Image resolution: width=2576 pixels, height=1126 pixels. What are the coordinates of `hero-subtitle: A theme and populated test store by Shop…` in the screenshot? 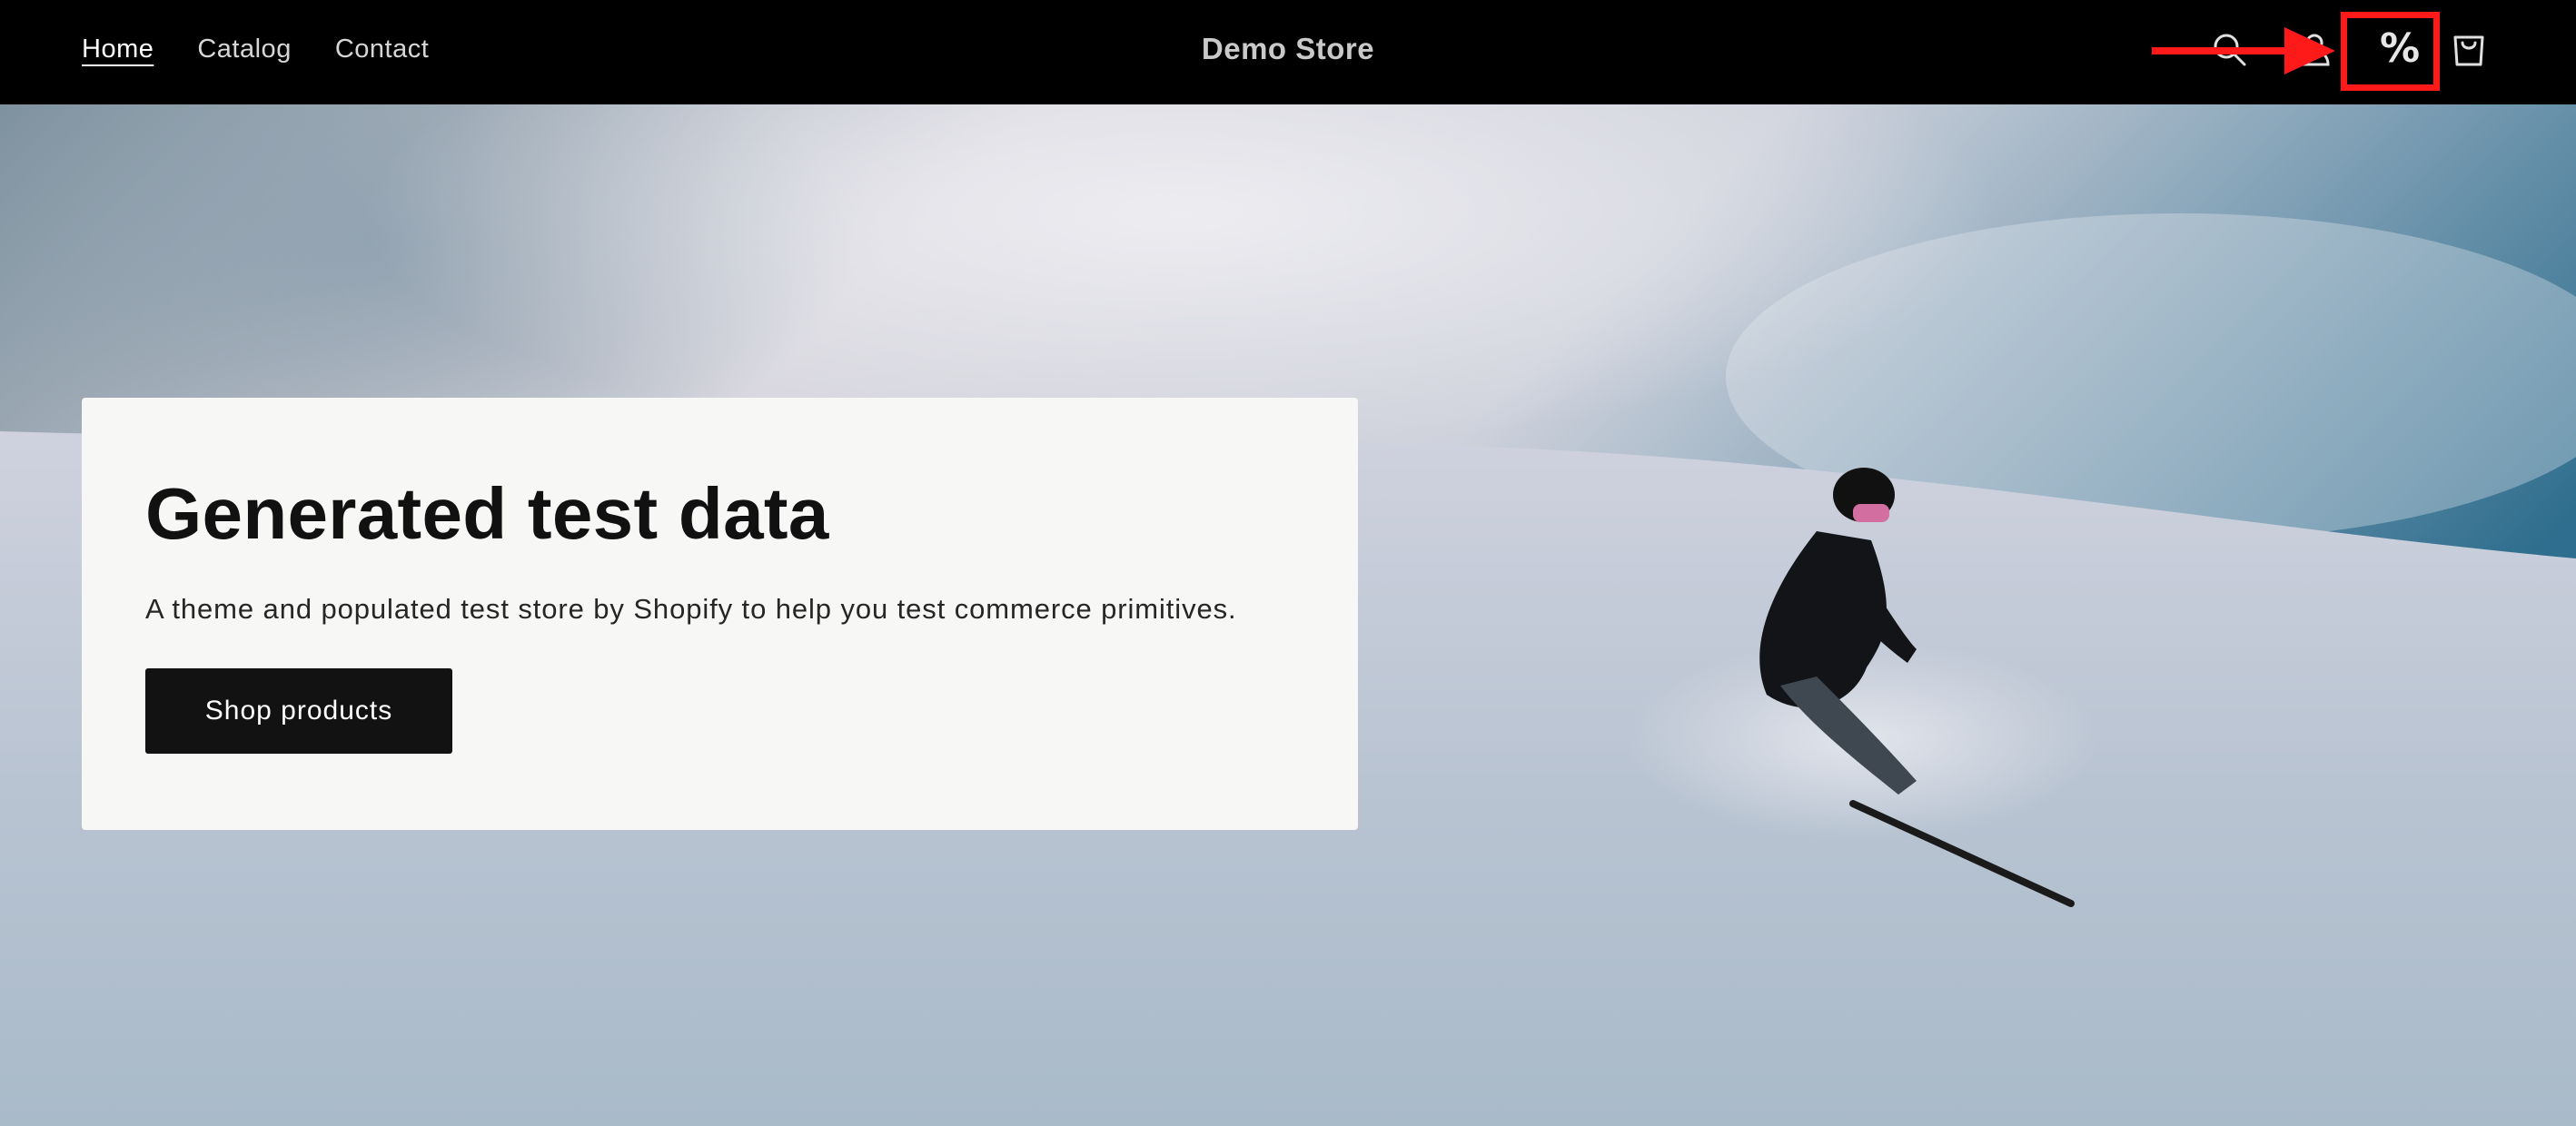 It's located at (691, 609).